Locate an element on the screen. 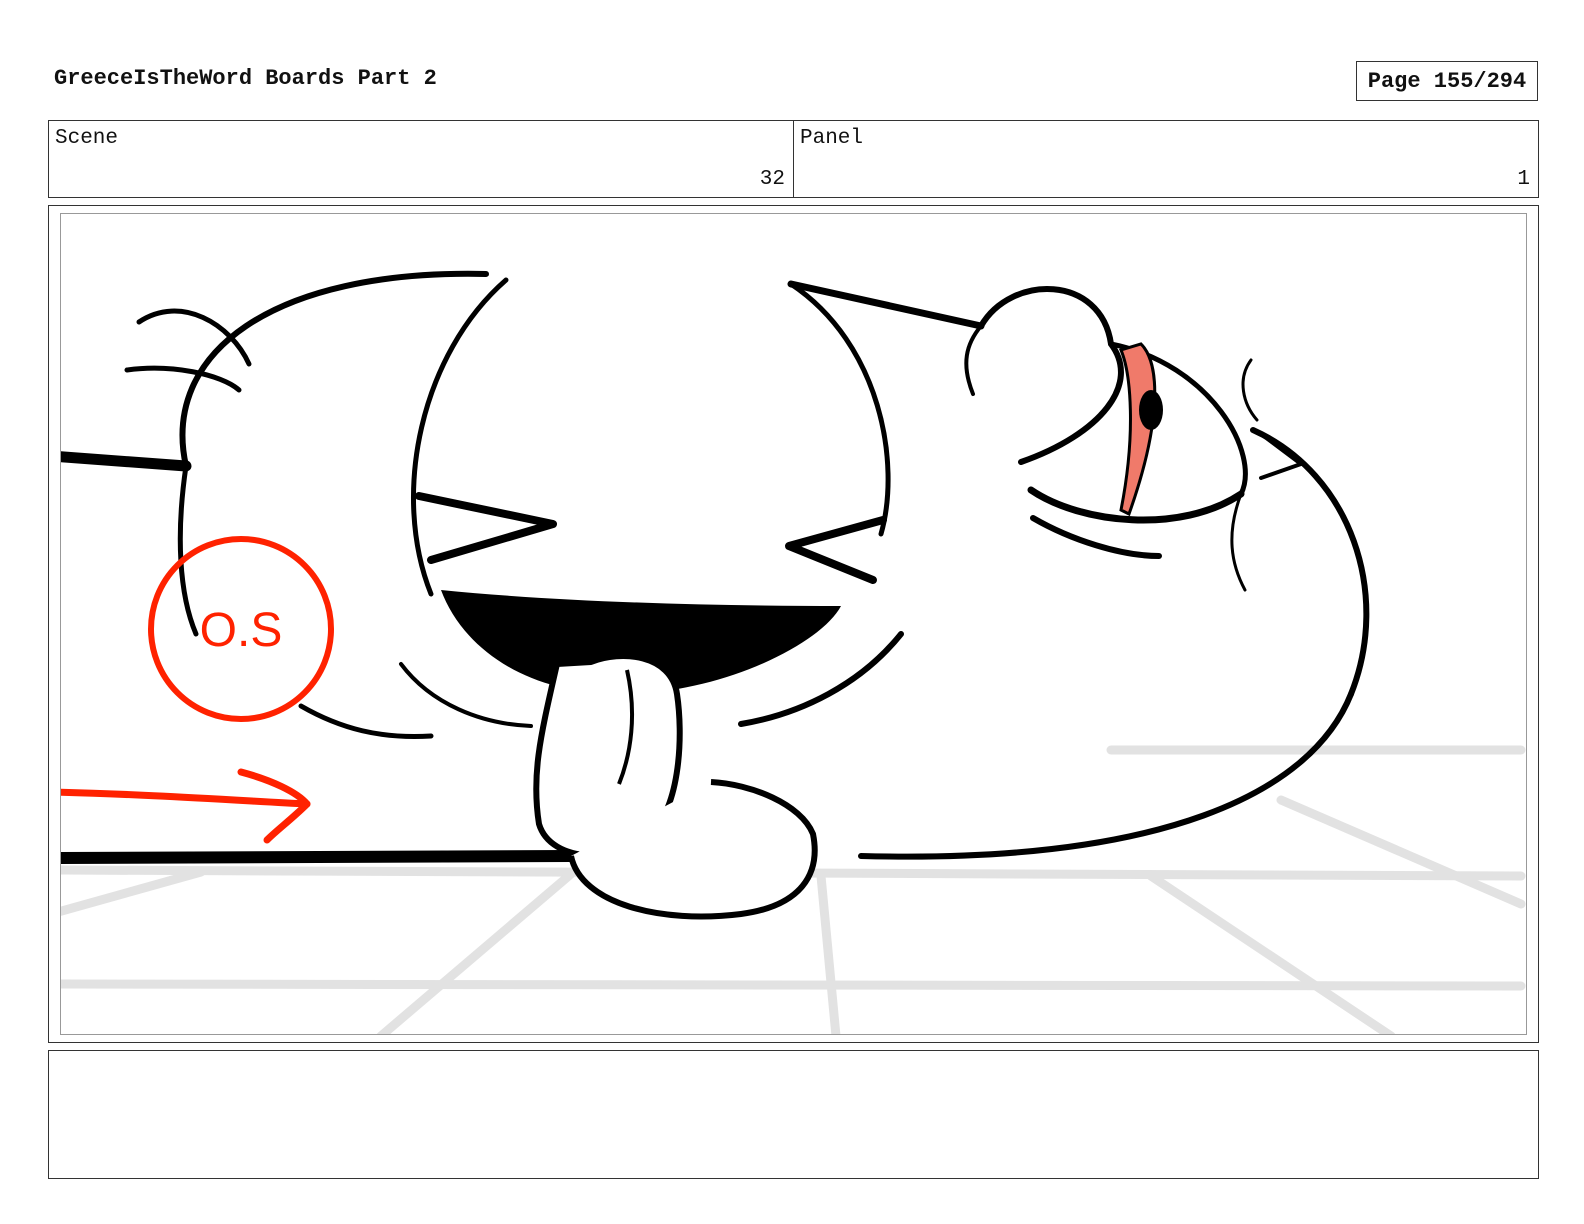 This screenshot has height=1224, width=1584. panel-number: 1 is located at coordinates (1523, 179).